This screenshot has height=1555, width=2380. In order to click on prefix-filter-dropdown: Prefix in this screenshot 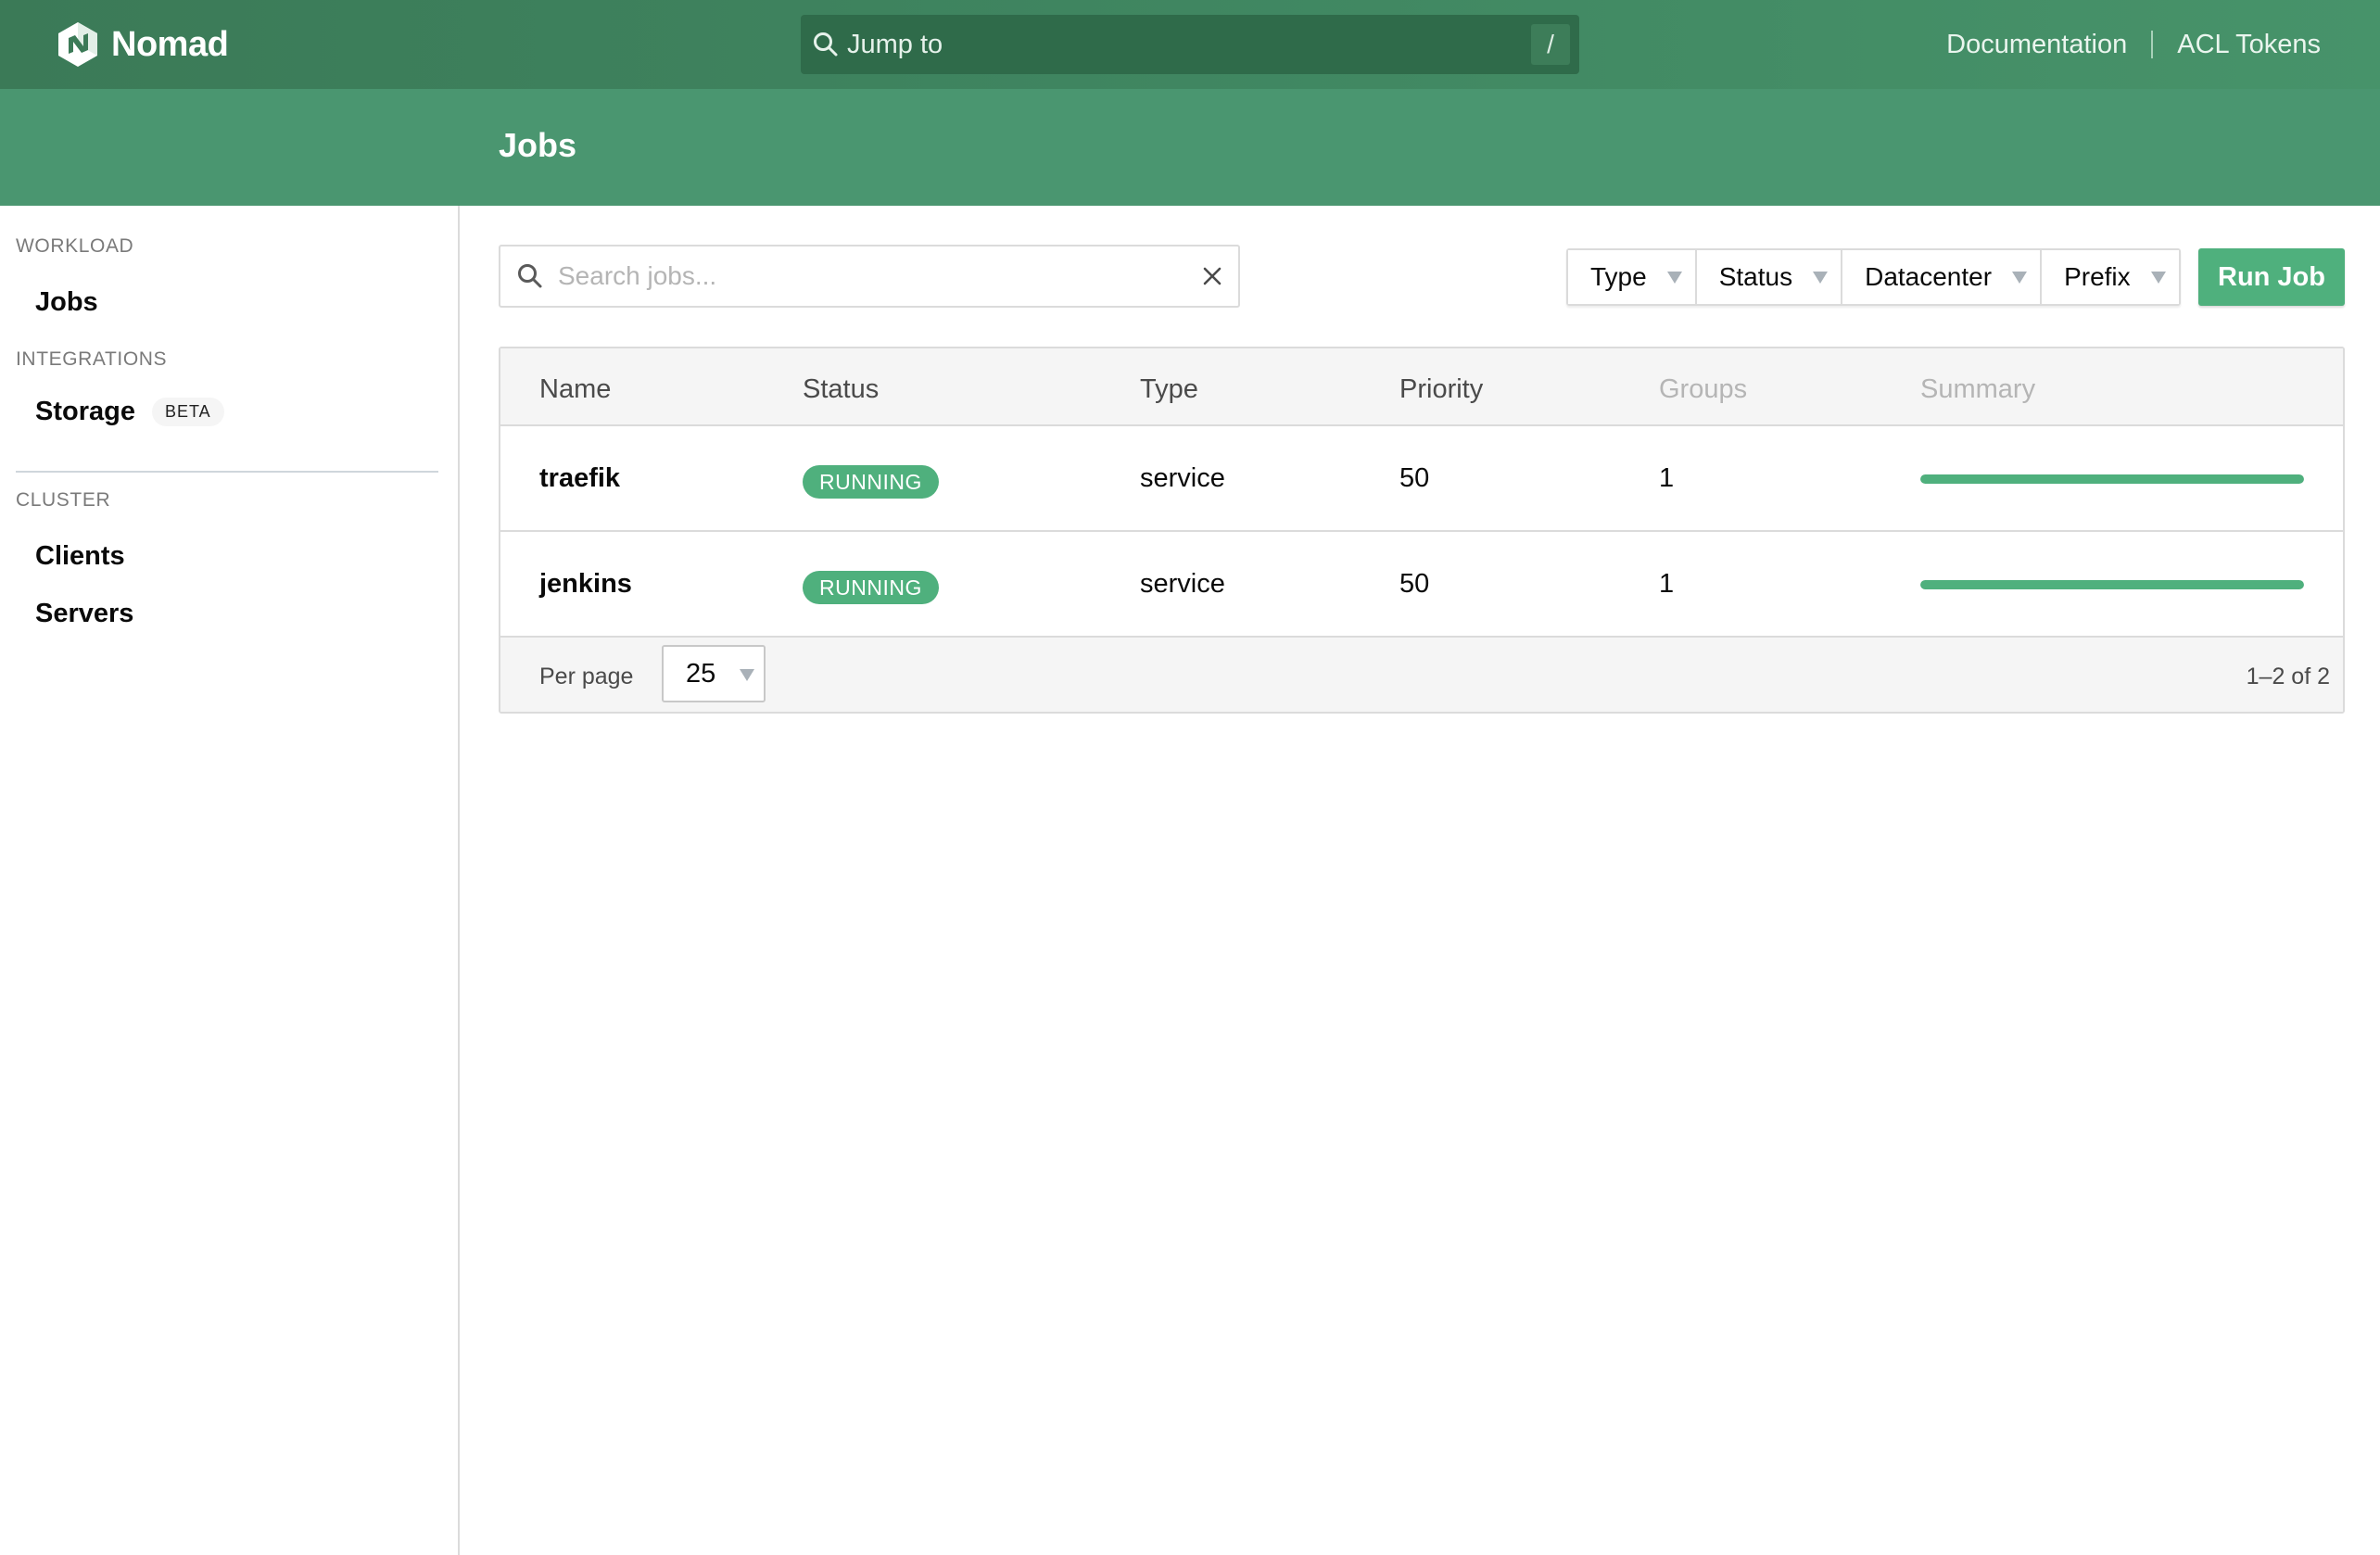, I will do `click(2110, 277)`.